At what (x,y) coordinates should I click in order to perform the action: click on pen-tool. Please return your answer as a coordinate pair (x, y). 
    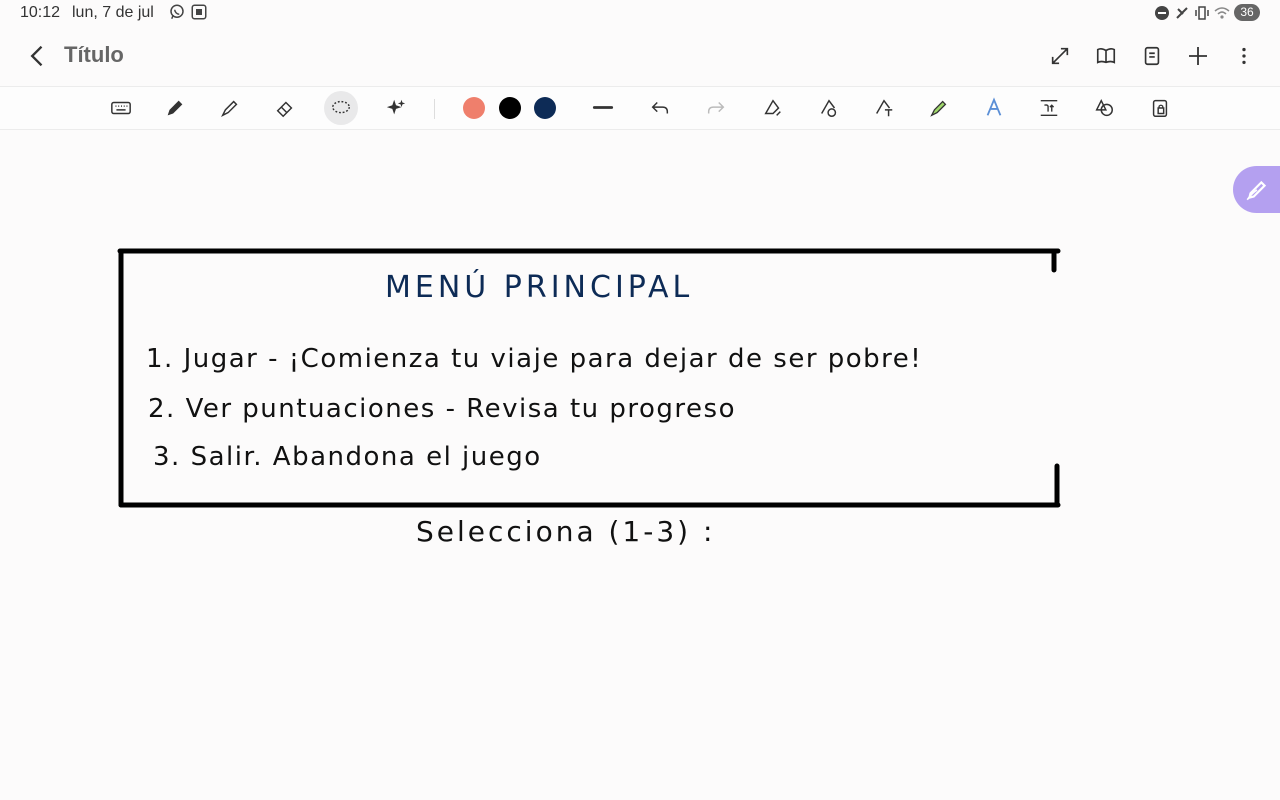
    Looking at the image, I should click on (175, 108).